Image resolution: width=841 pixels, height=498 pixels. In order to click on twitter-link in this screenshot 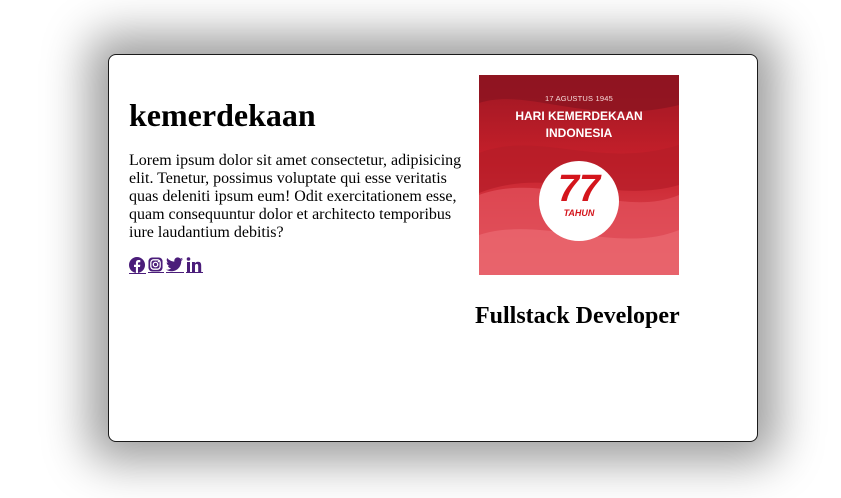, I will do `click(175, 265)`.